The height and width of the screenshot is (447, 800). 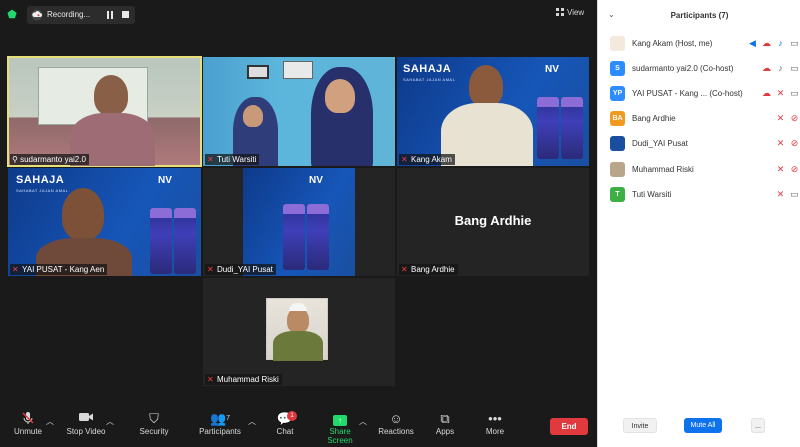 What do you see at coordinates (154, 418) in the screenshot?
I see `security-shield-icon: ⛉` at bounding box center [154, 418].